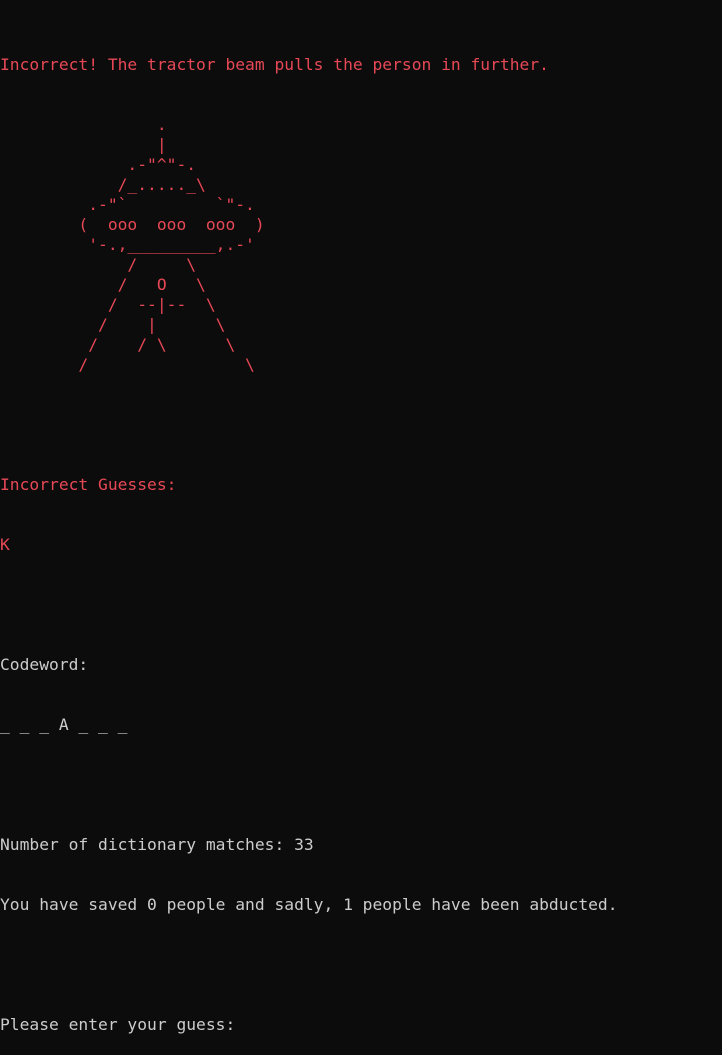  What do you see at coordinates (64, 724) in the screenshot?
I see `codeword-value: _ _ _ A _ _ _` at bounding box center [64, 724].